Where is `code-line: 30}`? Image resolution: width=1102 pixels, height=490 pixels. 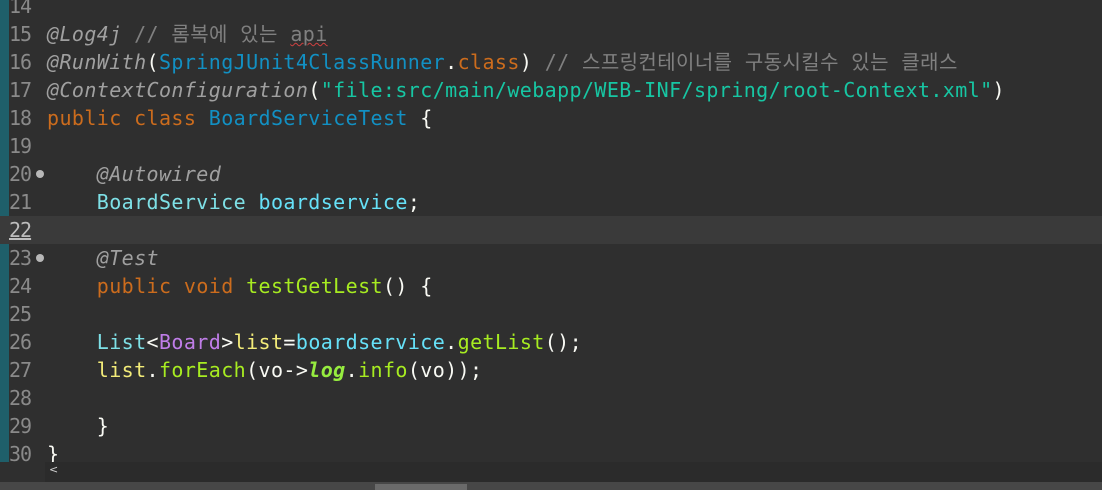
code-line: 30} is located at coordinates (551, 451).